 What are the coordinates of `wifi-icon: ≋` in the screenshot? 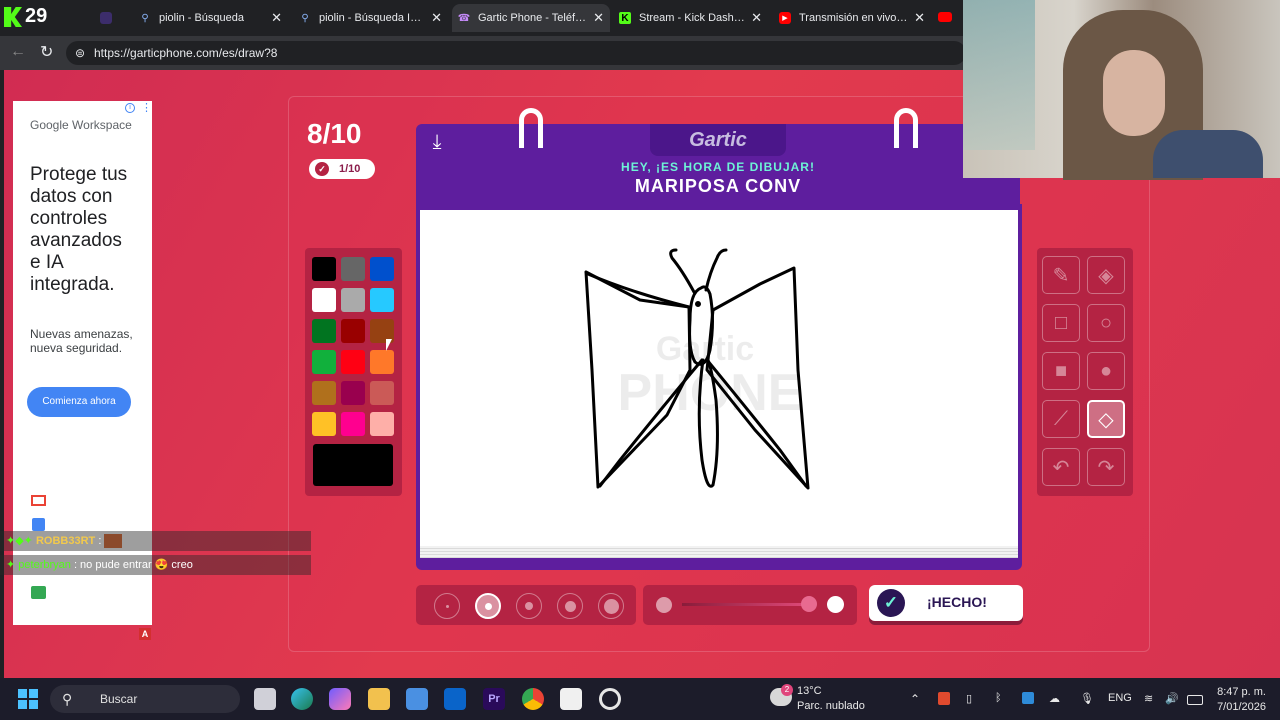 It's located at (1148, 698).